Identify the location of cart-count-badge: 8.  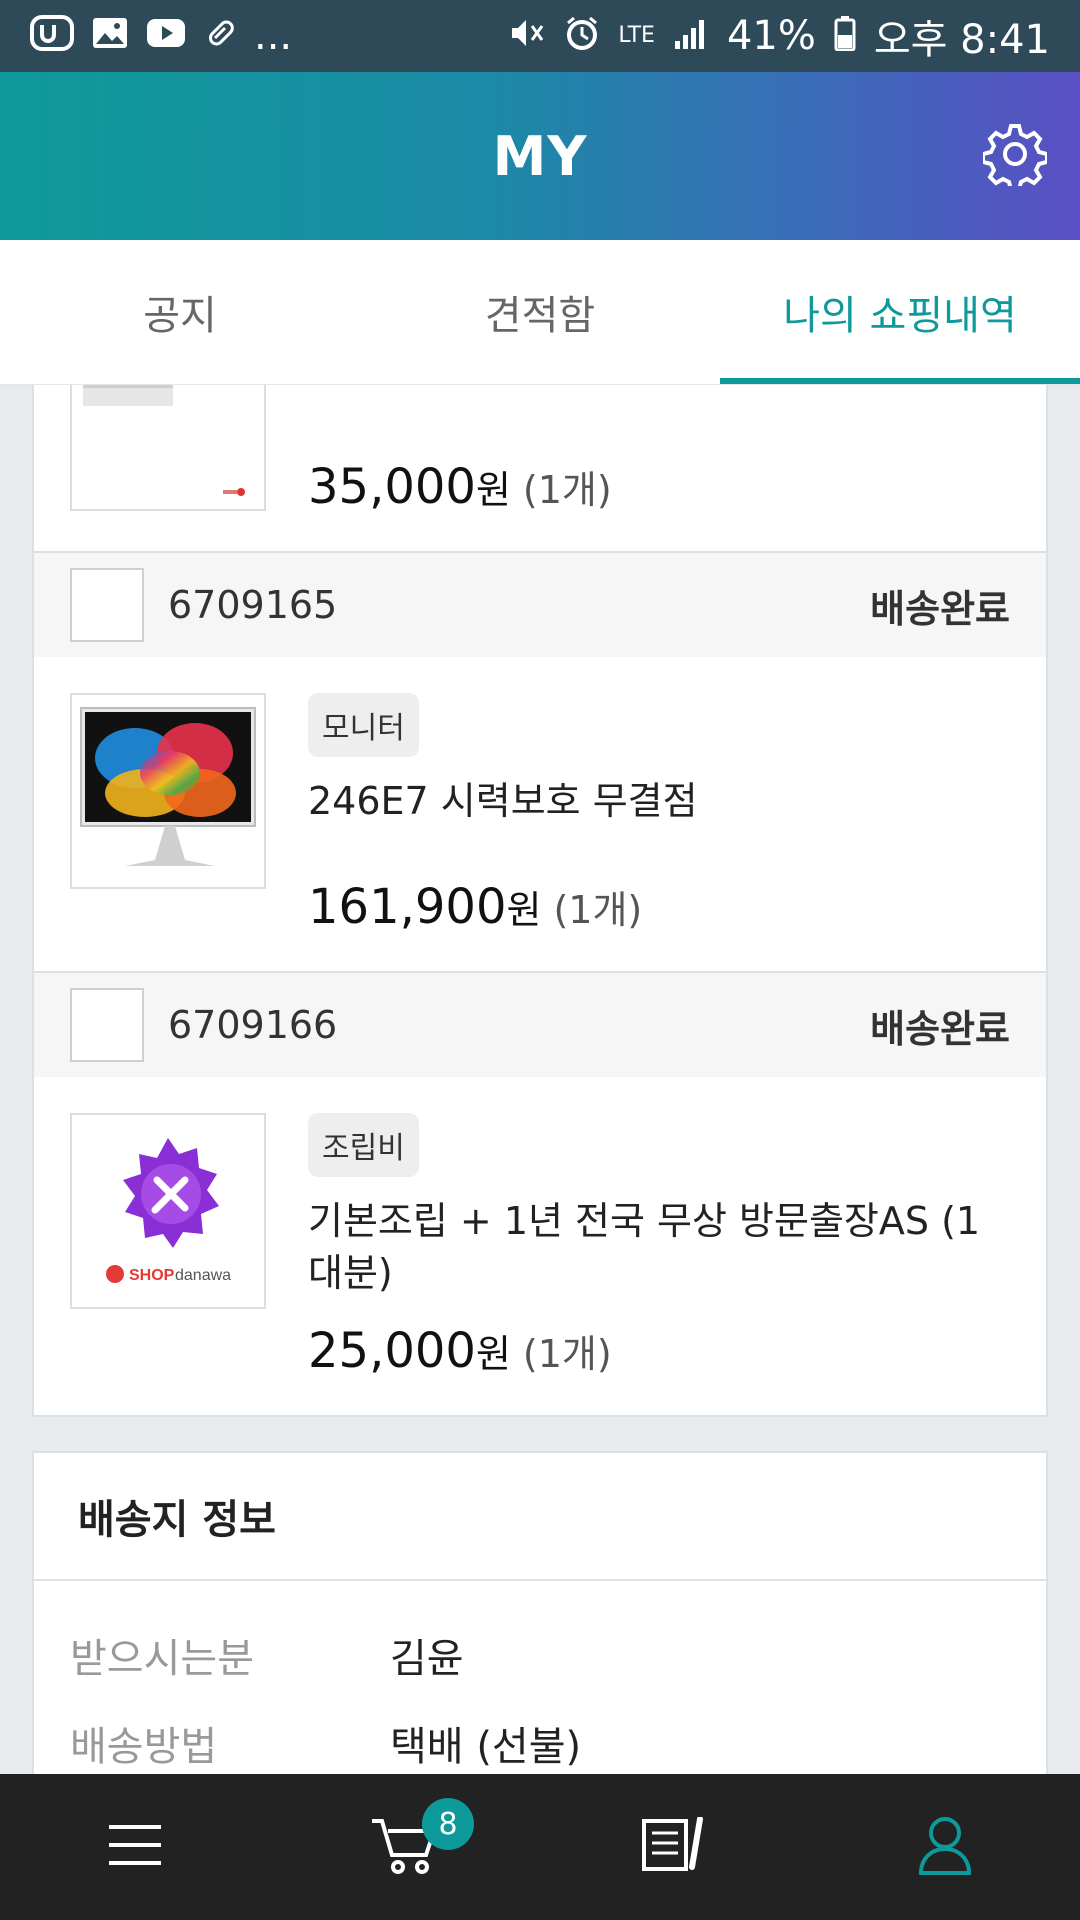
(448, 1824).